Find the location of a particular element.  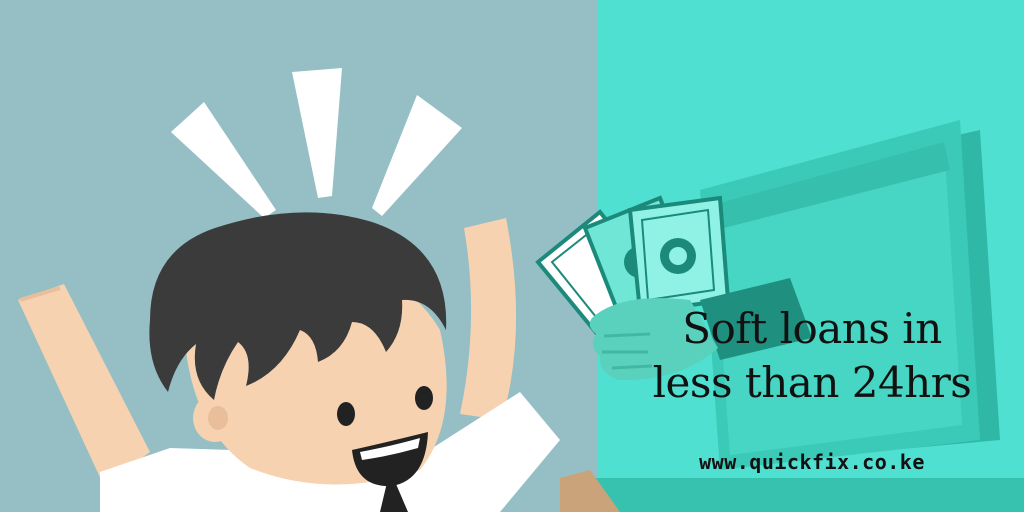

headline-line-1: Soft loans in is located at coordinates (812, 328).